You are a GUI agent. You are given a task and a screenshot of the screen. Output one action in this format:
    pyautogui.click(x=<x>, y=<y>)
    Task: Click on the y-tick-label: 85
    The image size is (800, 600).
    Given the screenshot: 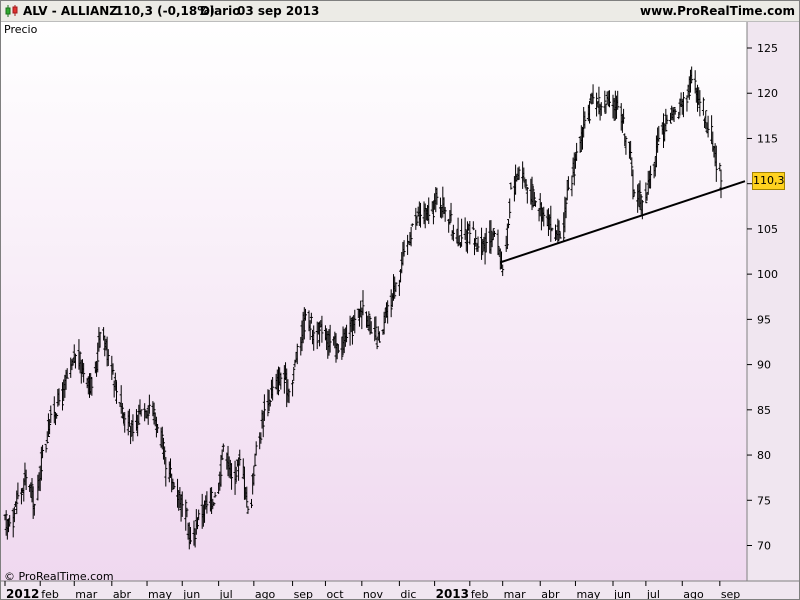 What is the action you would take?
    pyautogui.click(x=764, y=410)
    